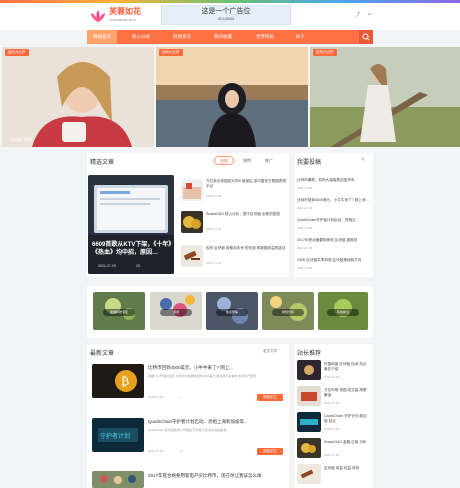 The width and height of the screenshot is (460, 488). Describe the element at coordinates (102, 37) in the screenshot. I see `nav-item-home: 网站首页` at that location.